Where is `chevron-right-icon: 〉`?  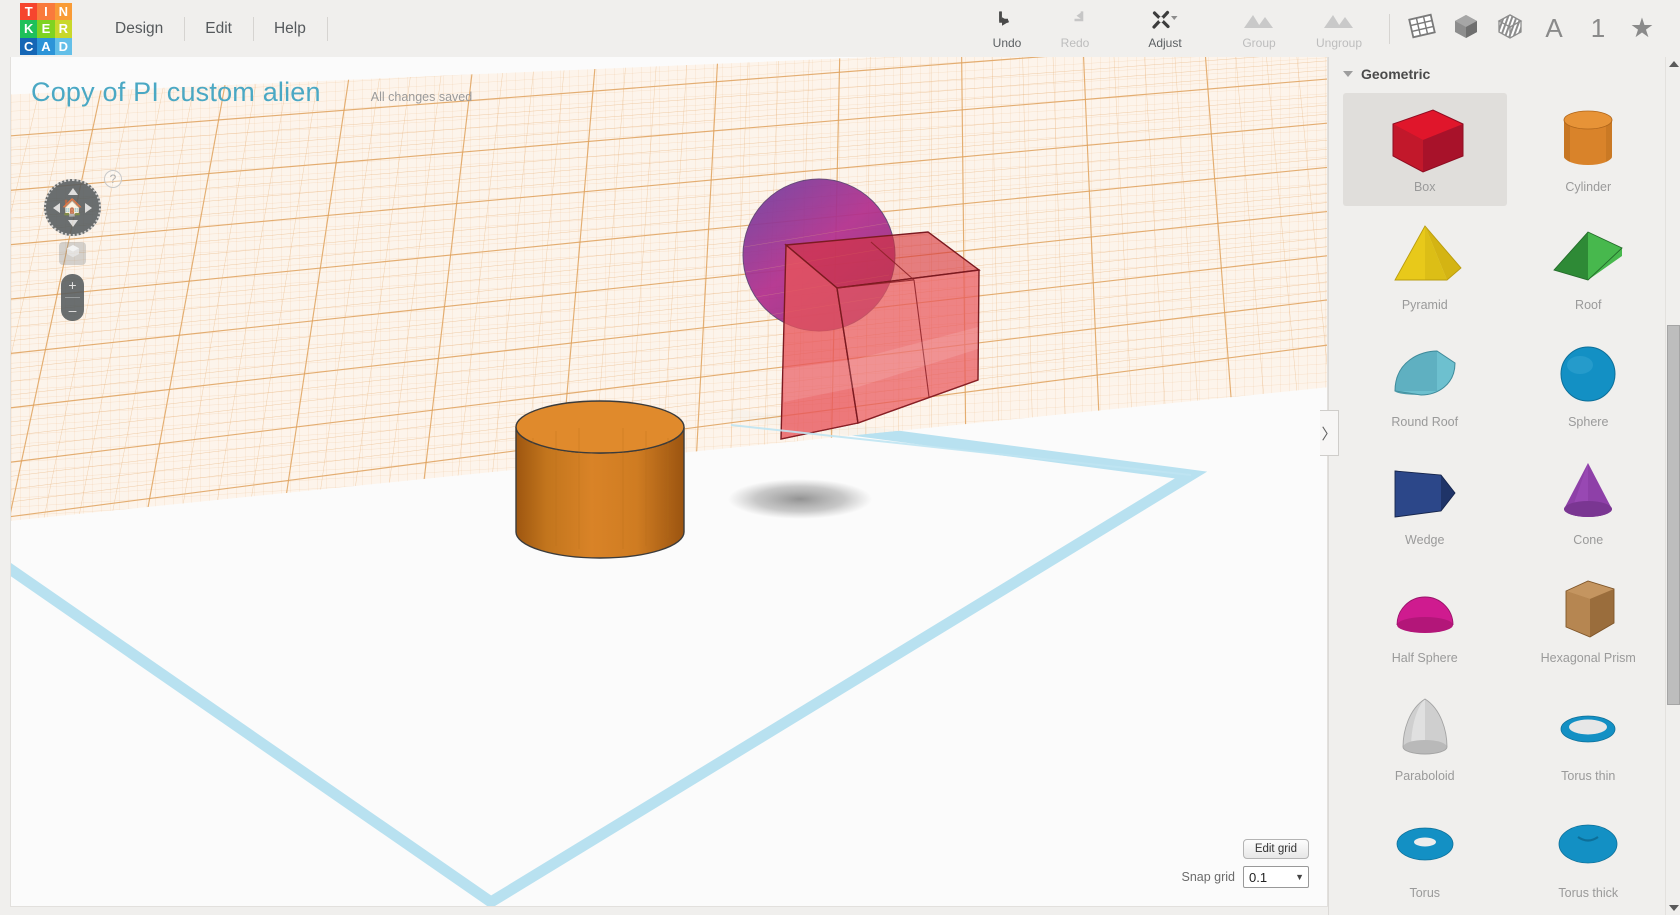
chevron-right-icon: 〉 is located at coordinates (1329, 434).